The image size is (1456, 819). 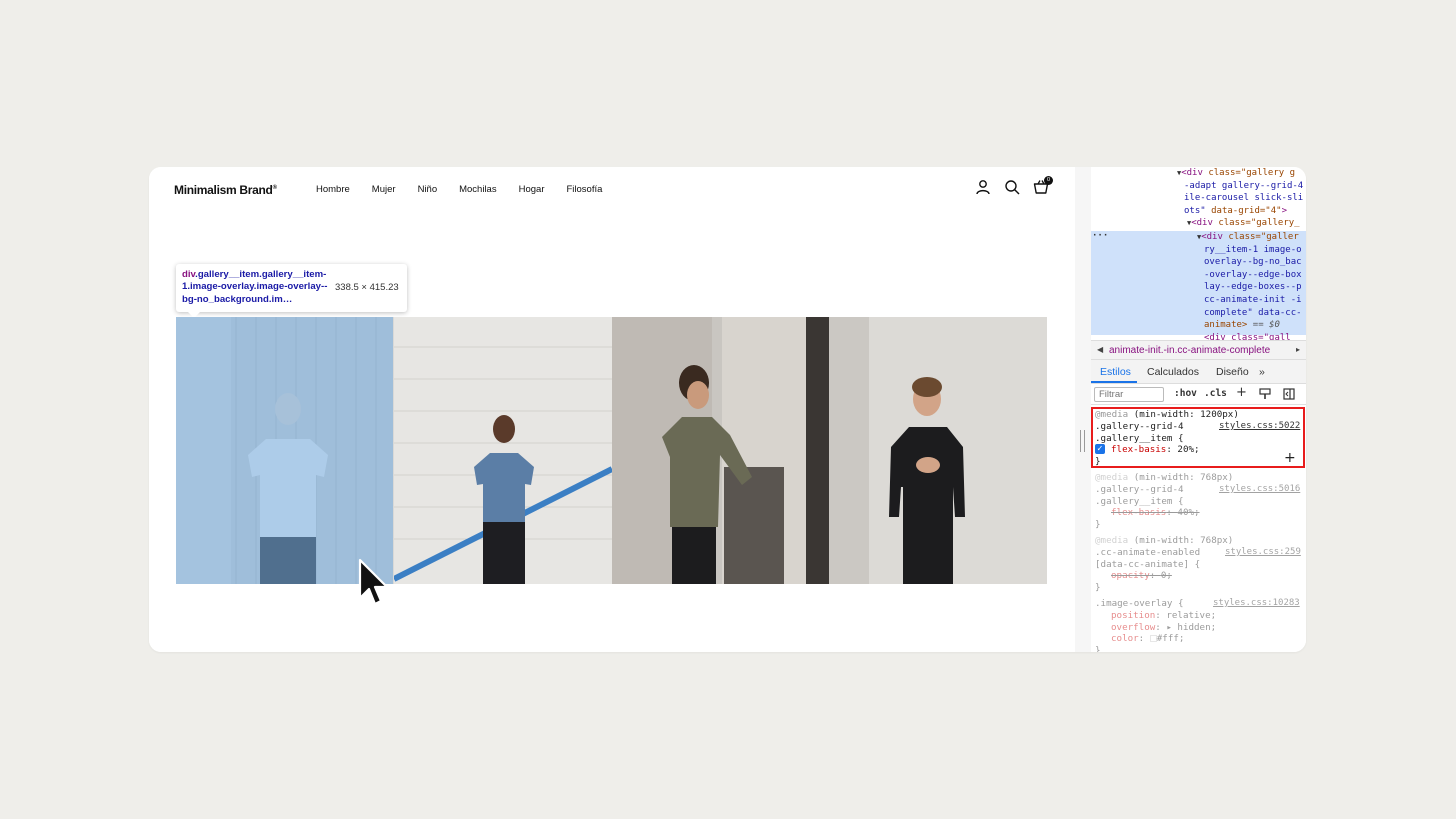 I want to click on more-actions-icon: ···, so click(x=1100, y=236).